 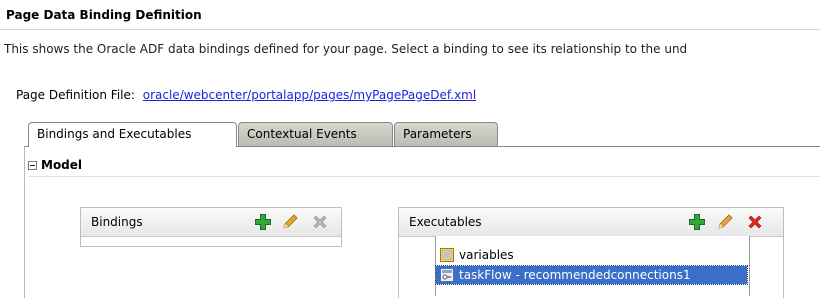 What do you see at coordinates (446, 134) in the screenshot?
I see `tab-parameters: Parameters` at bounding box center [446, 134].